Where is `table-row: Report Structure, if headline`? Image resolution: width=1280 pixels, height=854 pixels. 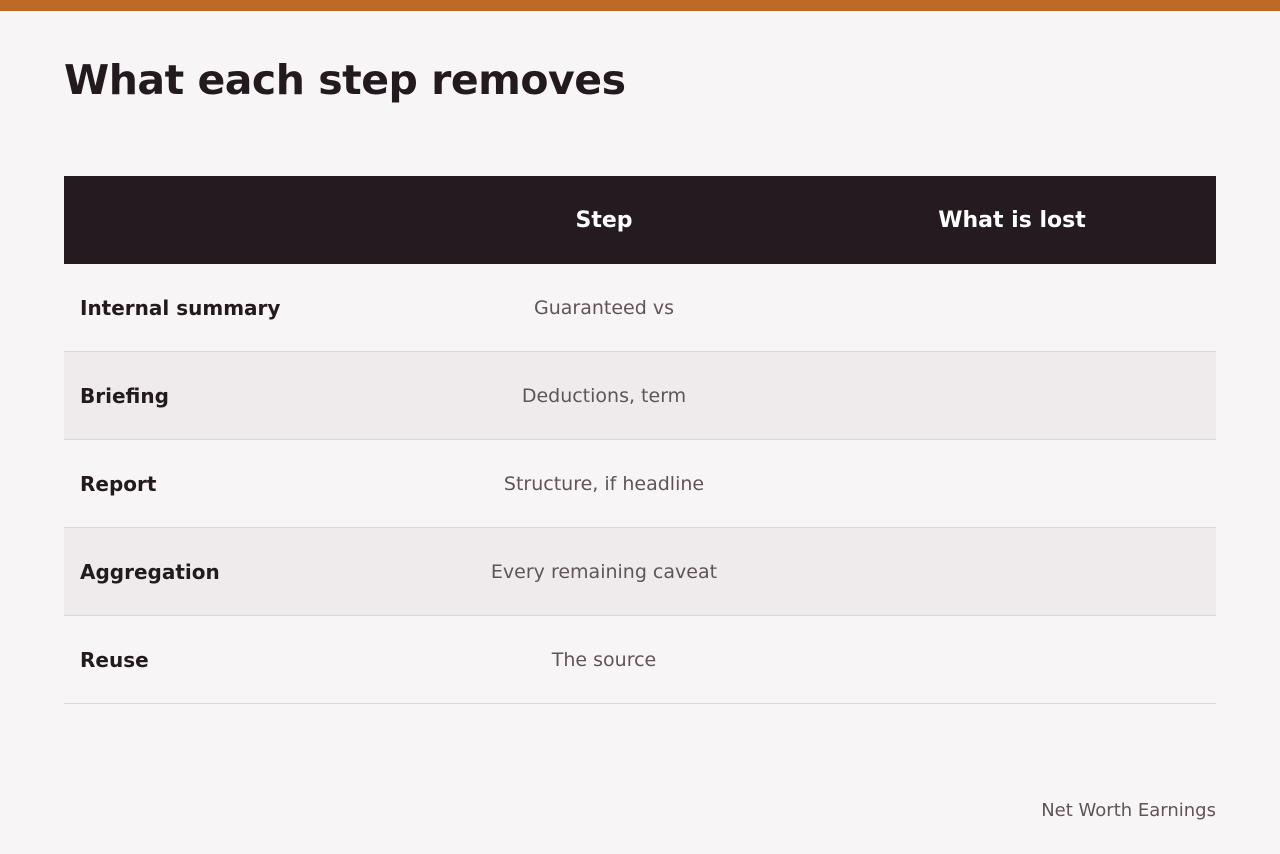 table-row: Report Structure, if headline is located at coordinates (640, 484).